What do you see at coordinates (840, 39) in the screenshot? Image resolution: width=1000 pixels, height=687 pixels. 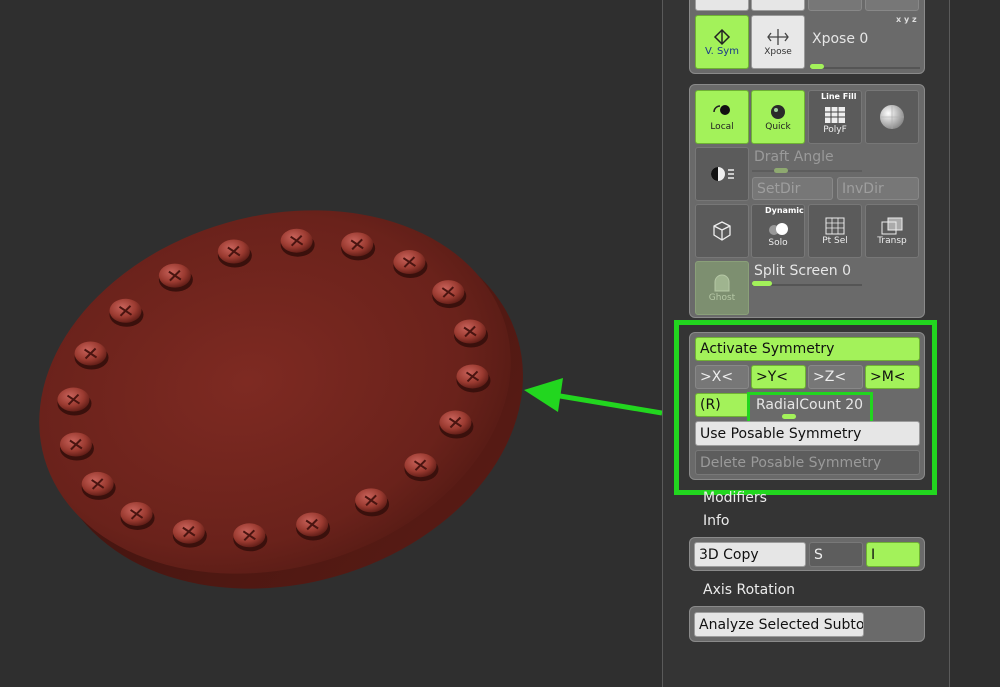 I see `xpose-slider-label: Xpose 0` at bounding box center [840, 39].